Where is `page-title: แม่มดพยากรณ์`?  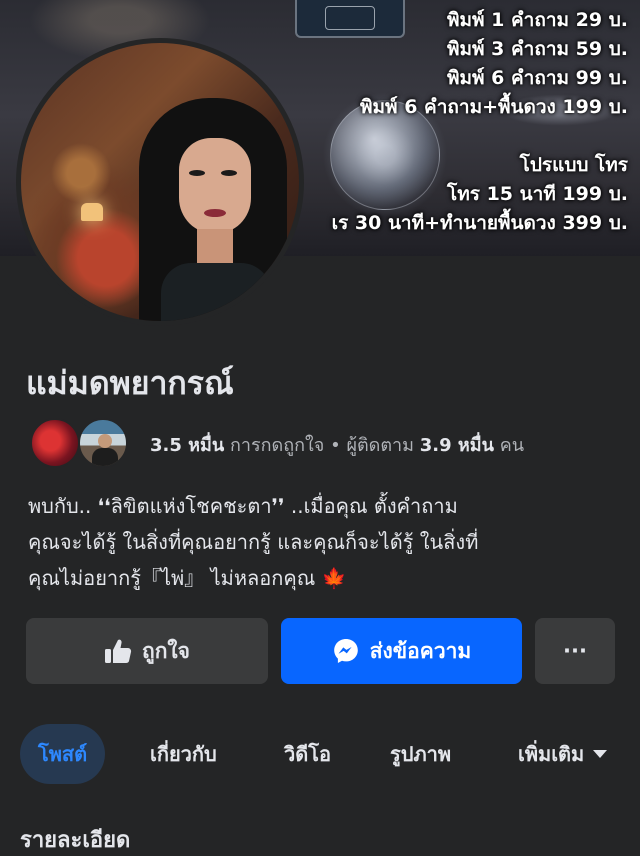 page-title: แม่มดพยากรณ์ is located at coordinates (130, 383).